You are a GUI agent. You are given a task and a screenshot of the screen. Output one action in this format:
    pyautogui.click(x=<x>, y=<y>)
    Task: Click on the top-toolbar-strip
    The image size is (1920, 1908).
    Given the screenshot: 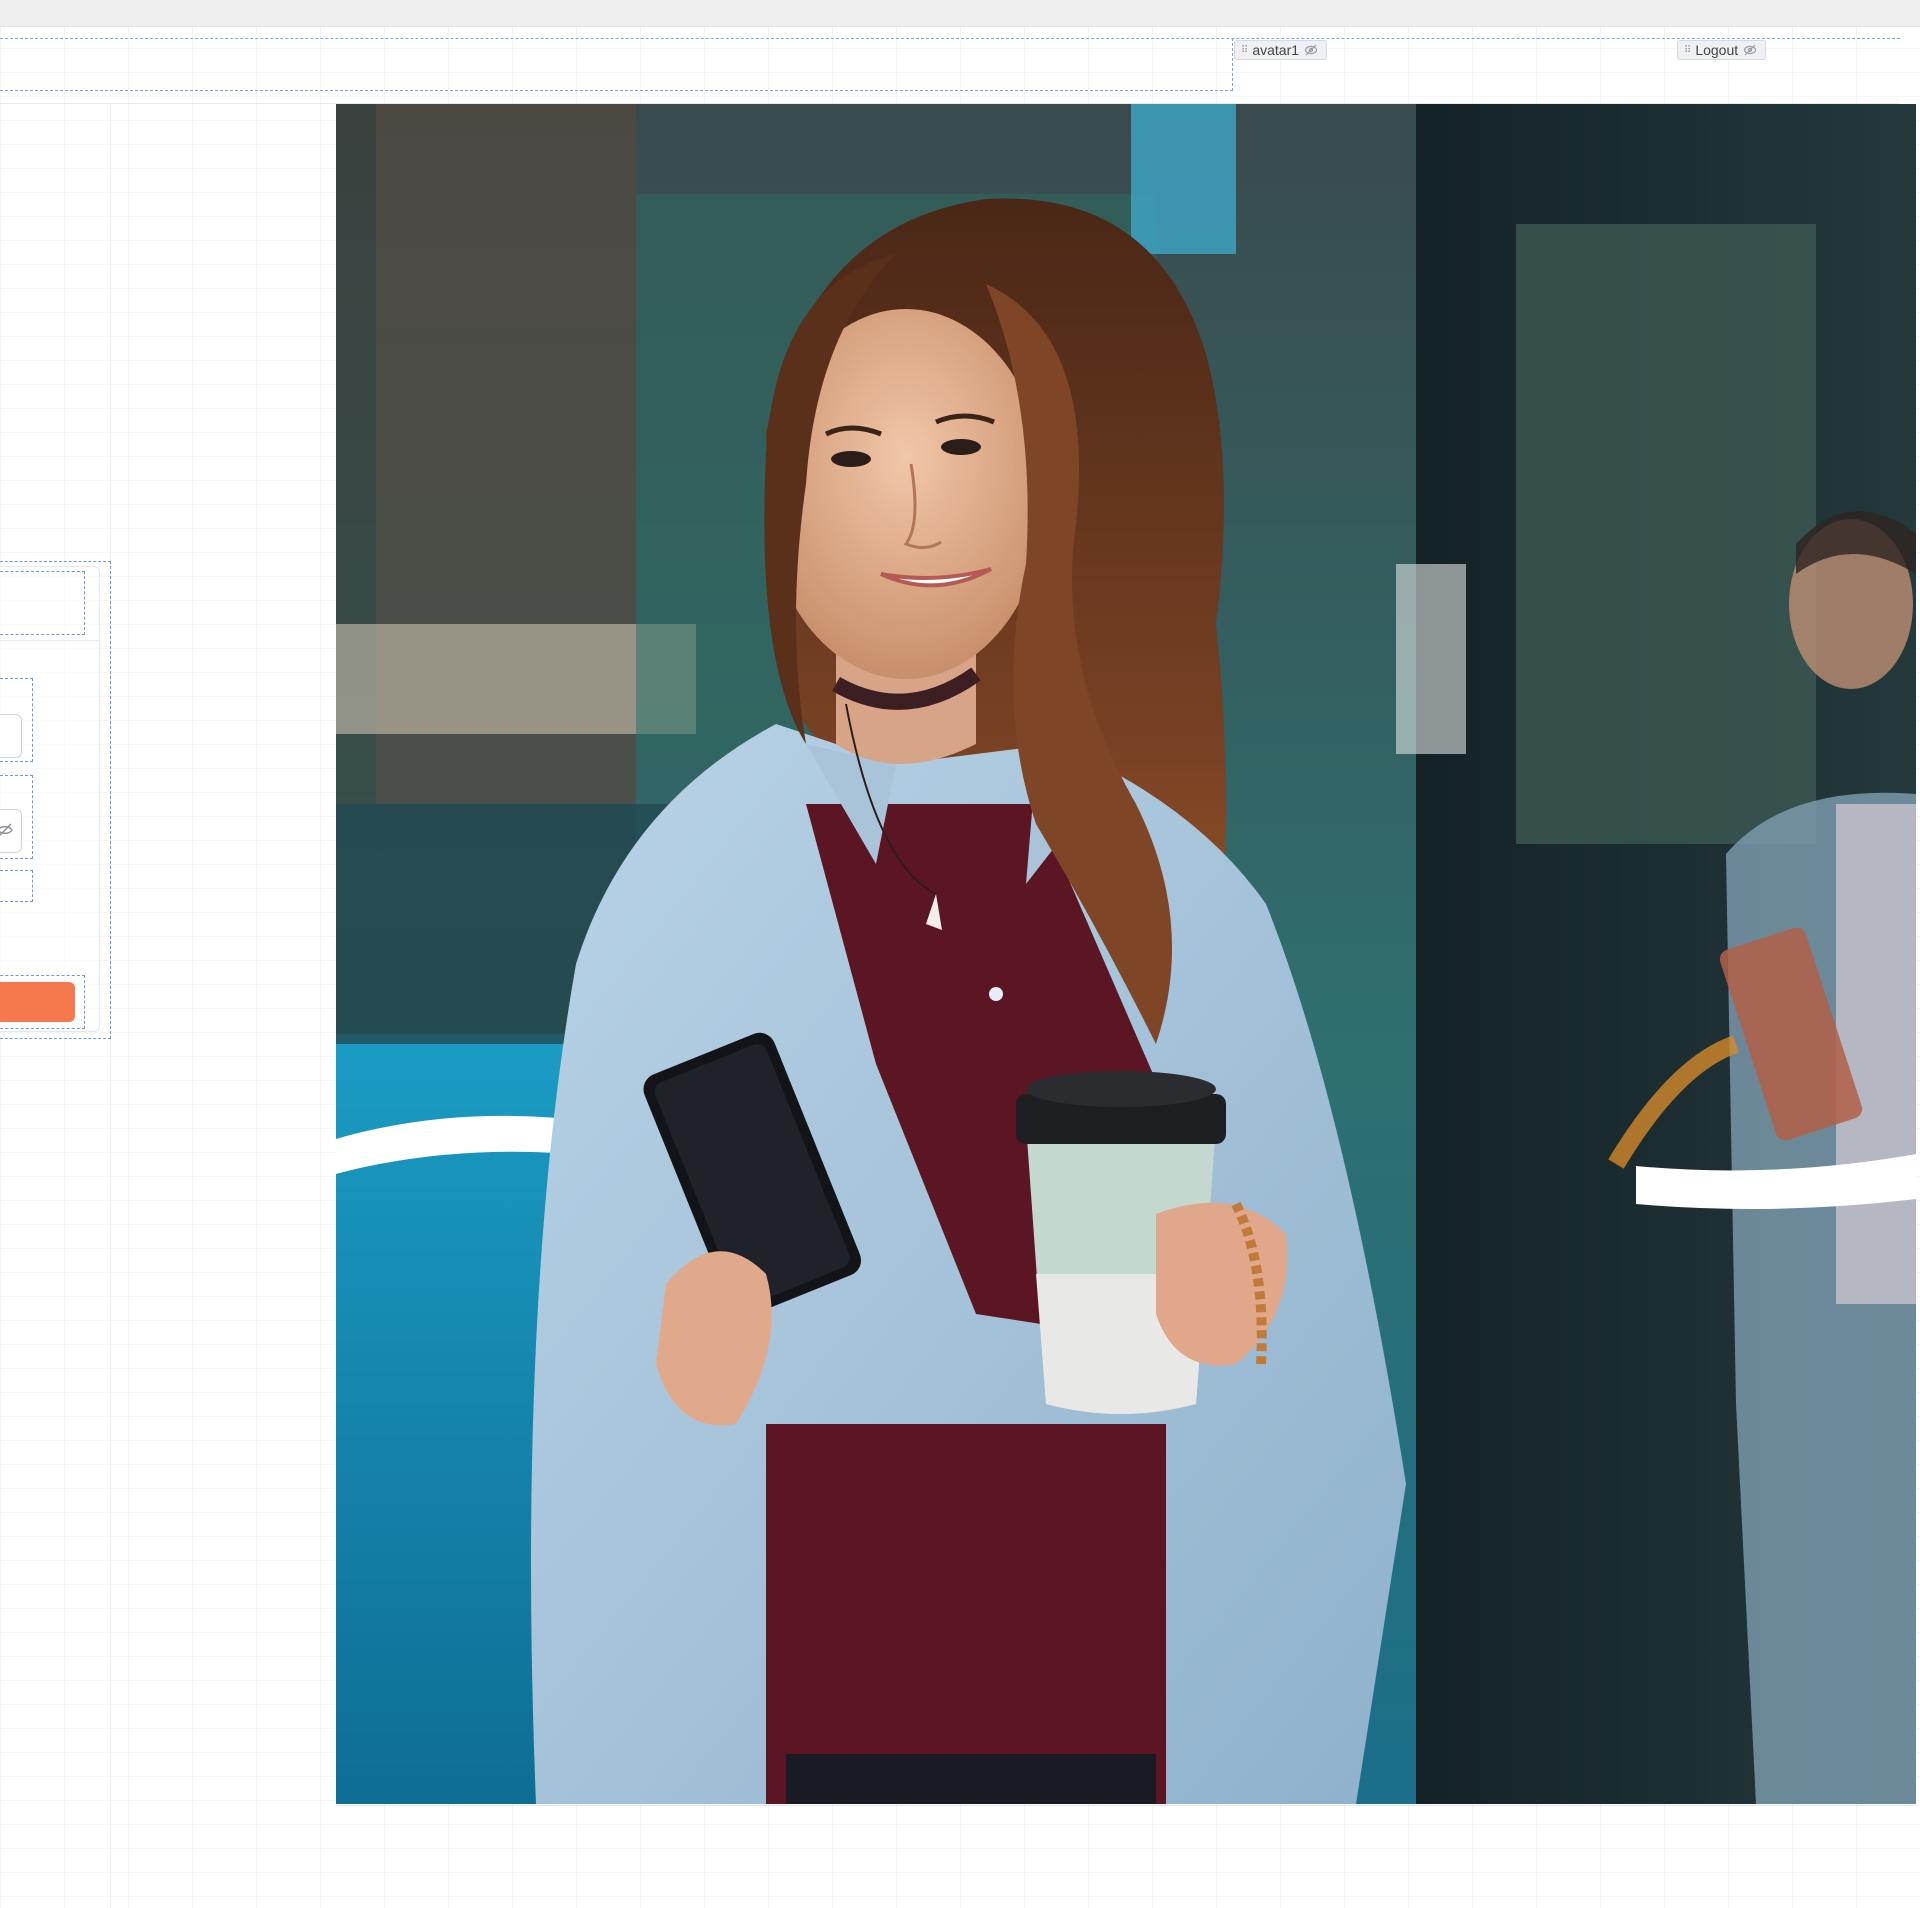 What is the action you would take?
    pyautogui.click(x=960, y=13)
    